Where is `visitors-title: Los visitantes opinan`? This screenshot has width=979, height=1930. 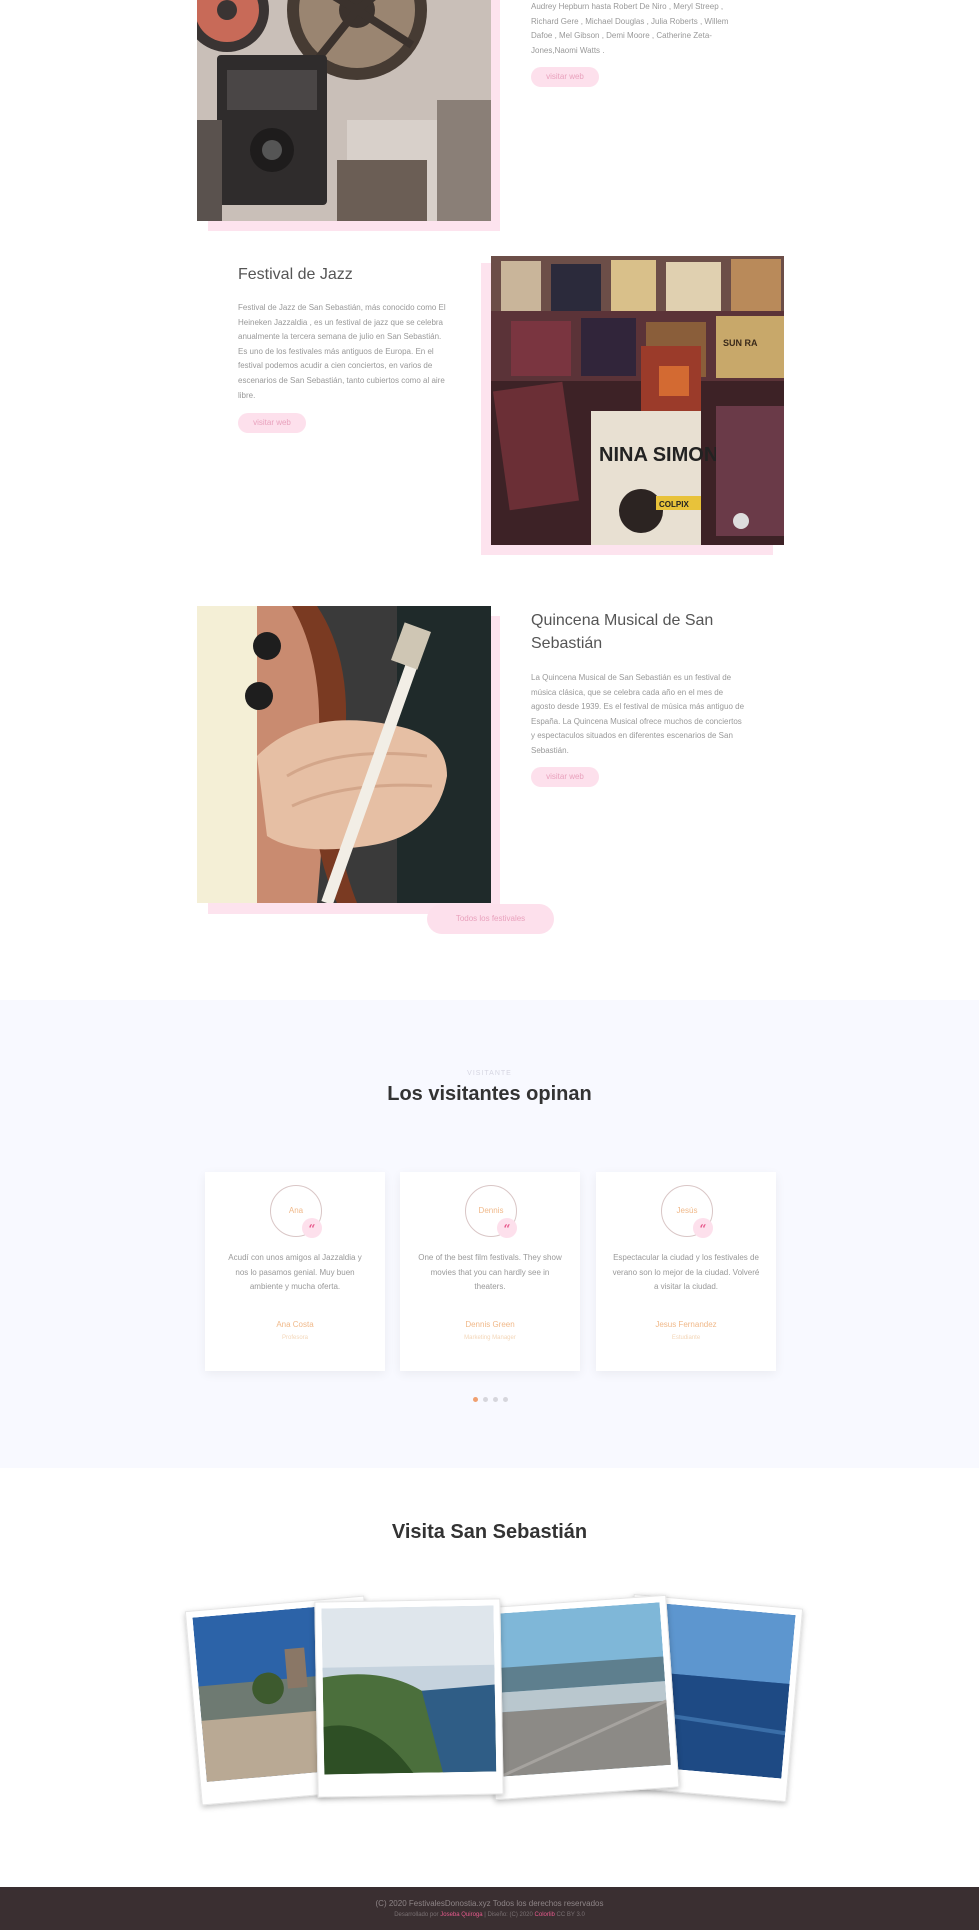
visitors-title: Los visitantes opinan is located at coordinates (489, 1094).